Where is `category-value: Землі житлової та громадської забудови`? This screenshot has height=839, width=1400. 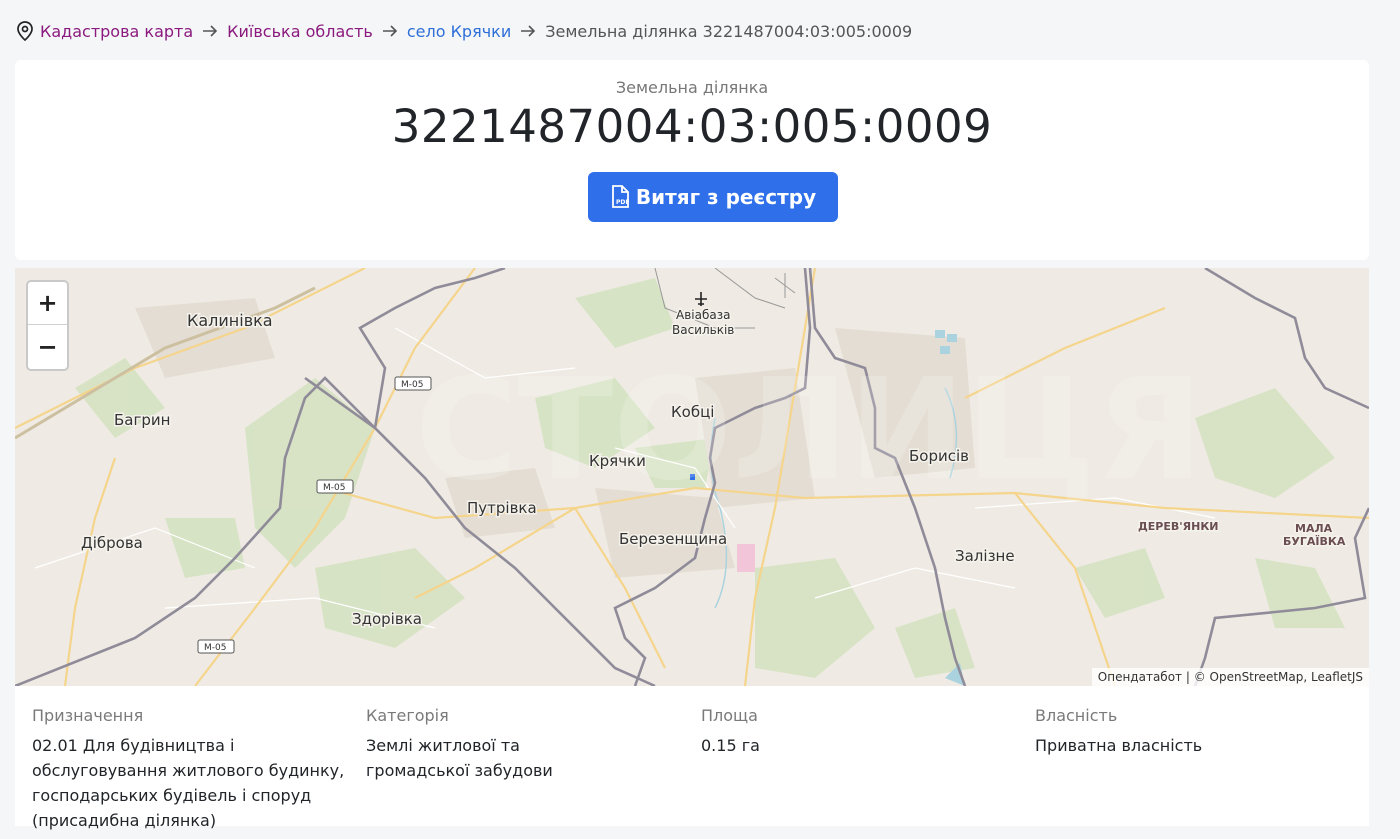 category-value: Землі житлової та громадської забудови is located at coordinates (459, 758).